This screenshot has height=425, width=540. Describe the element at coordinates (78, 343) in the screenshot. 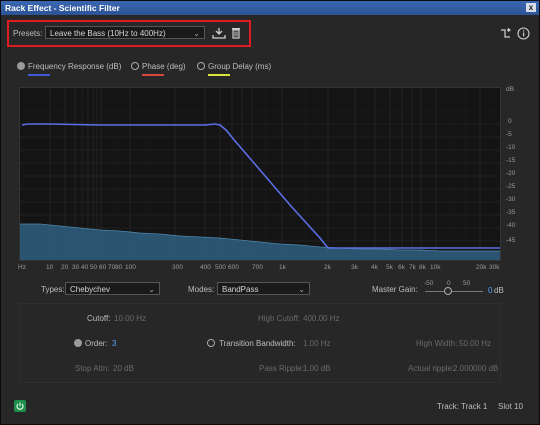

I see `order-radio` at that location.